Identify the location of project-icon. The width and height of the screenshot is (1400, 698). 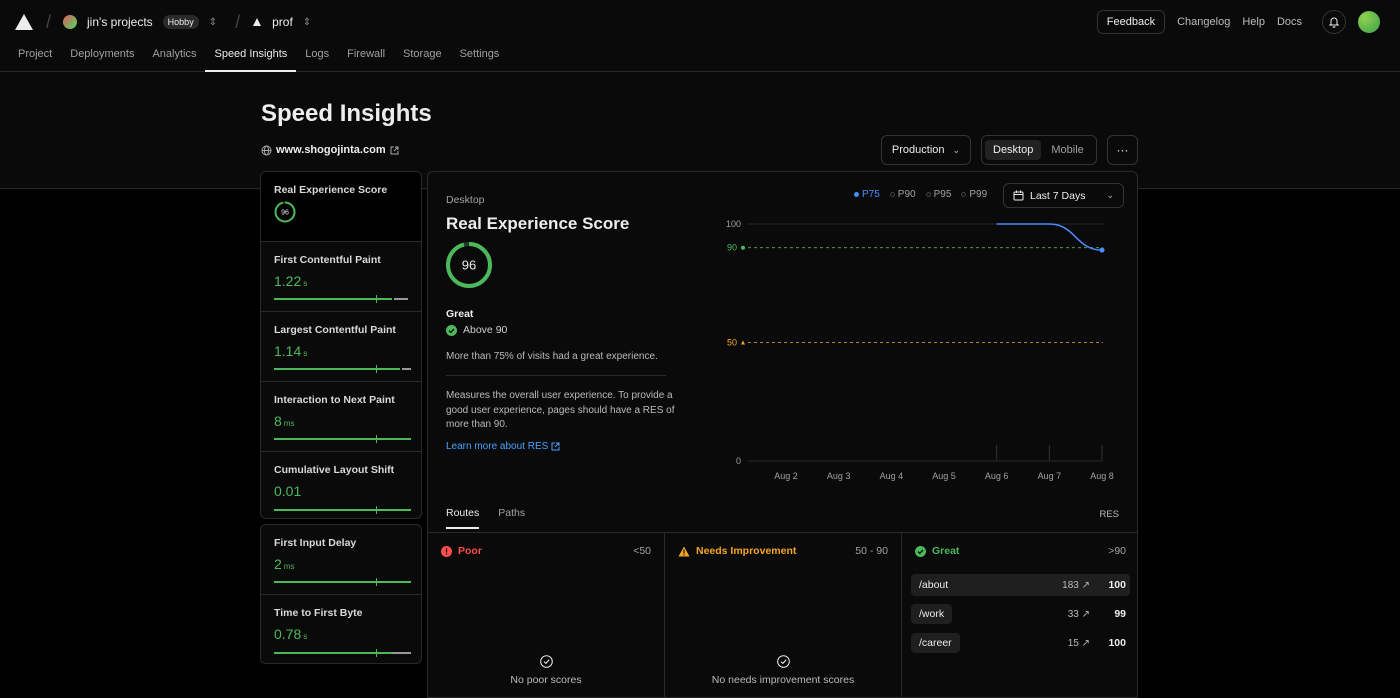
(257, 22).